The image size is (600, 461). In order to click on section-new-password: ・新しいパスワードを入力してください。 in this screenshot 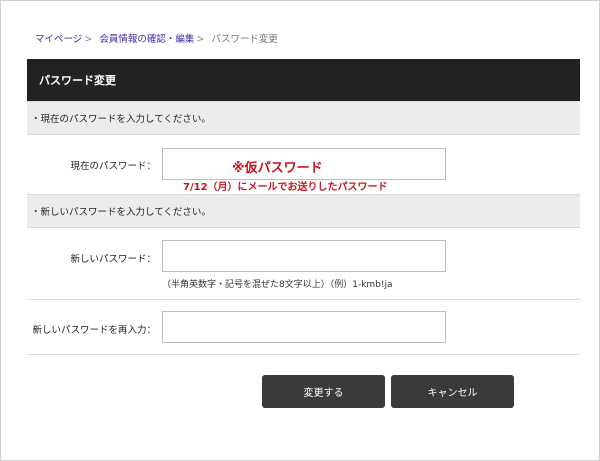, I will do `click(303, 211)`.